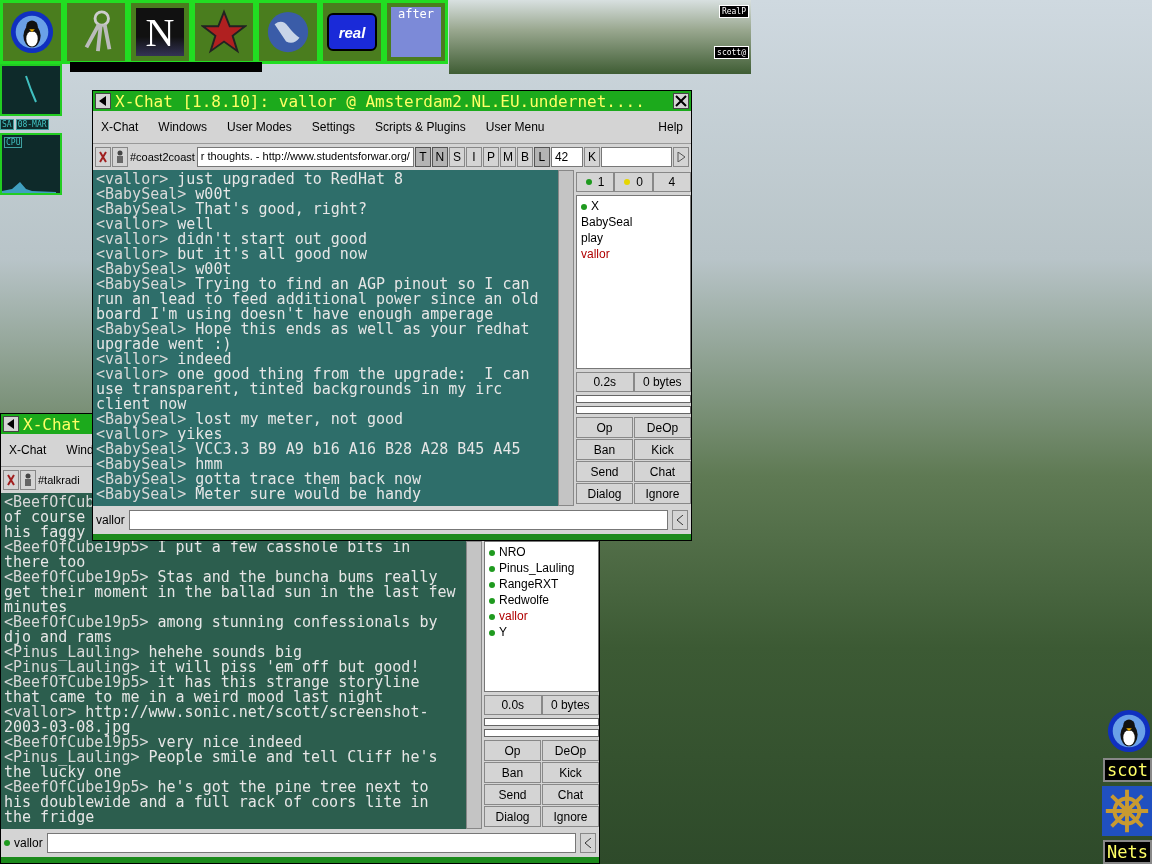 This screenshot has height=864, width=1152. Describe the element at coordinates (153, 742) in the screenshot. I see `chat-line: <BeefOfCube19p5> very nice indeed` at that location.